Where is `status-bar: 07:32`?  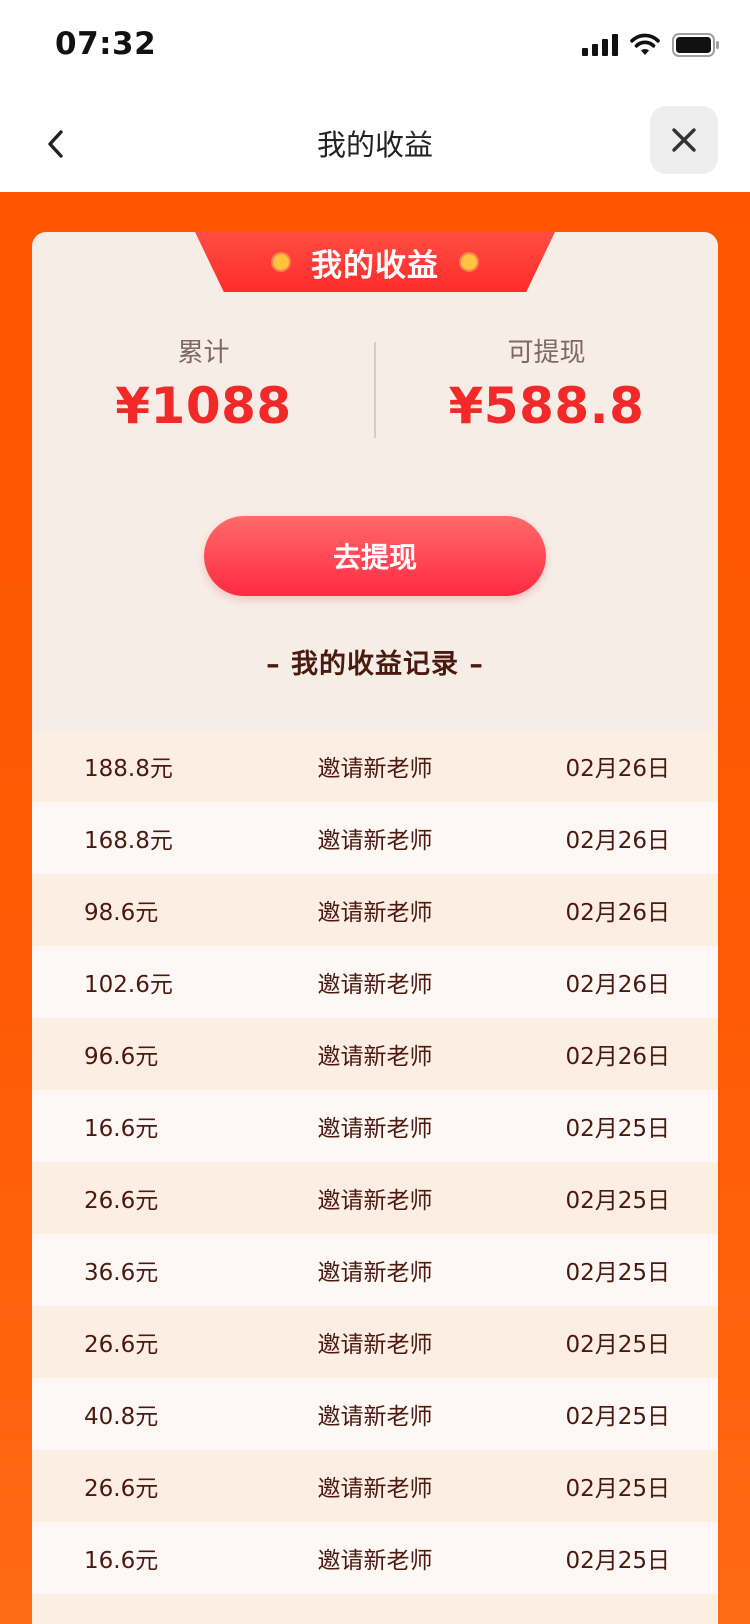 status-bar: 07:32 is located at coordinates (375, 45).